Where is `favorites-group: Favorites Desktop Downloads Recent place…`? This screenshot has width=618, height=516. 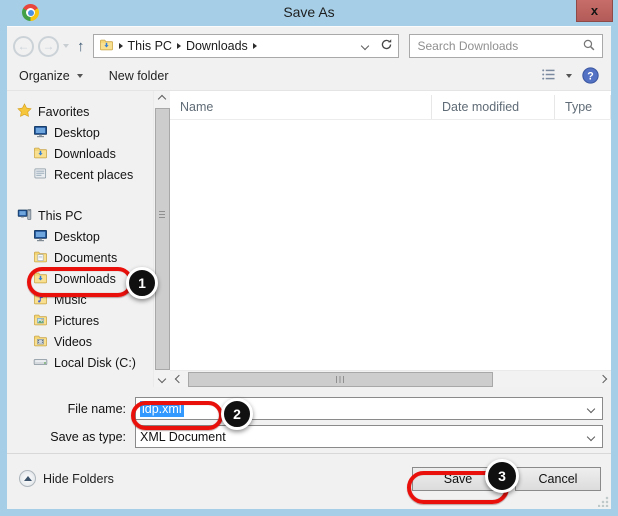 favorites-group: Favorites Desktop Downloads Recent place… is located at coordinates (85, 143).